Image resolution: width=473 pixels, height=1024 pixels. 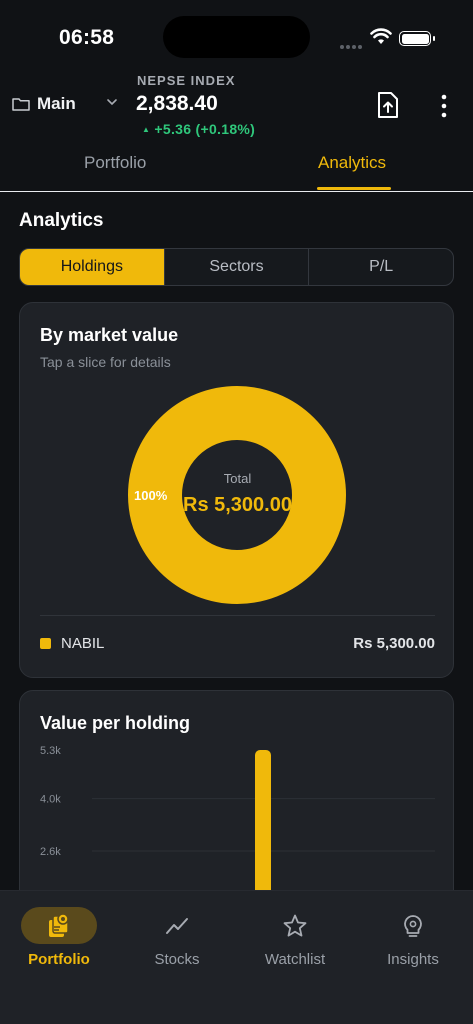 What do you see at coordinates (177, 941) in the screenshot?
I see `nav-stocks: Stocks` at bounding box center [177, 941].